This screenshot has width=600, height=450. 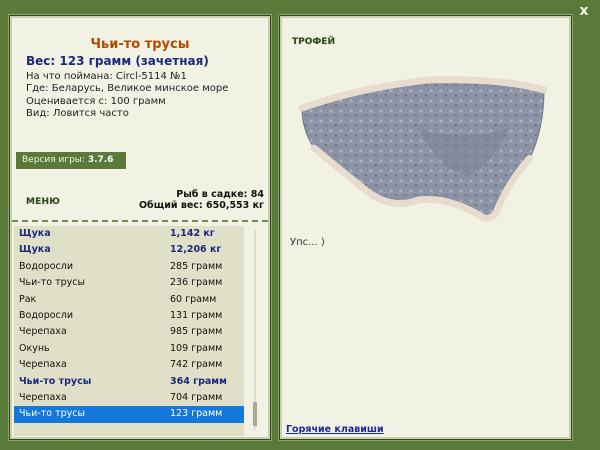 What do you see at coordinates (129, 398) in the screenshot?
I see `catch-row: Черепаха 704 грамм` at bounding box center [129, 398].